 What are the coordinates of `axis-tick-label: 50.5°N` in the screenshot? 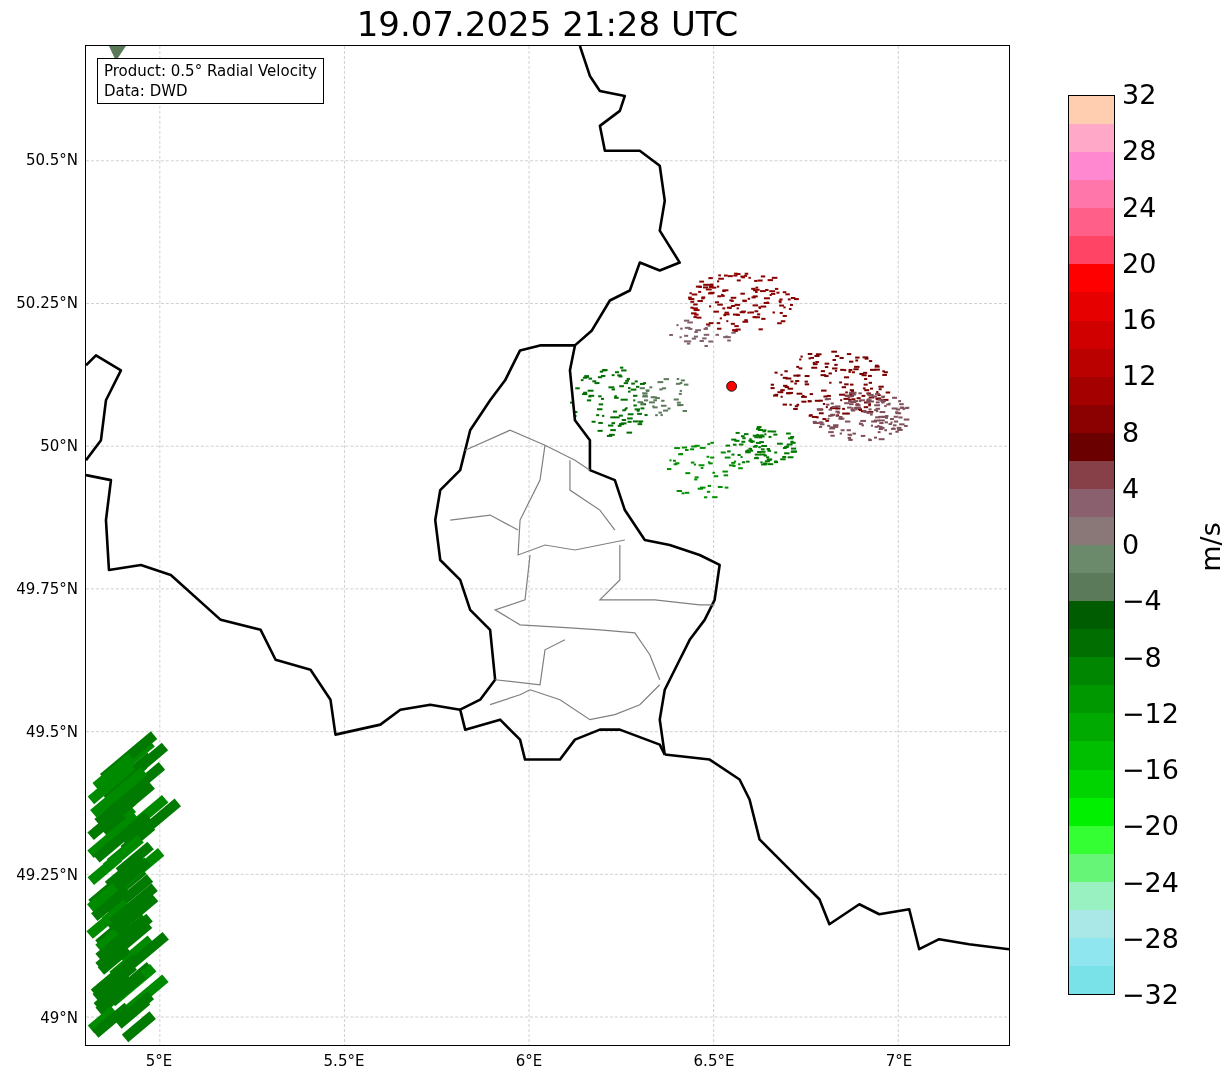 It's located at (51, 160).